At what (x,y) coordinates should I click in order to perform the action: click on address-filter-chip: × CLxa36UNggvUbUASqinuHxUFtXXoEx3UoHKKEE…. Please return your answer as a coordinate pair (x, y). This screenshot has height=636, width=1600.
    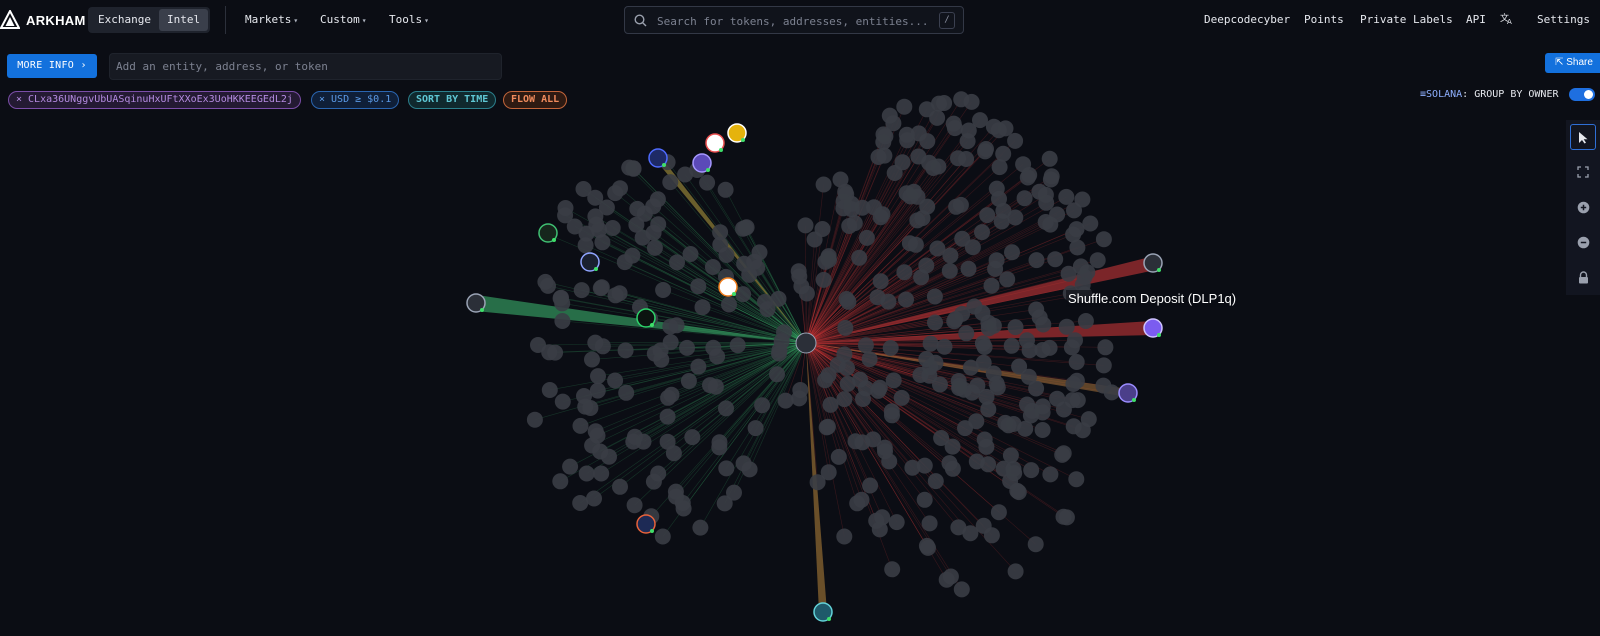
    Looking at the image, I should click on (154, 100).